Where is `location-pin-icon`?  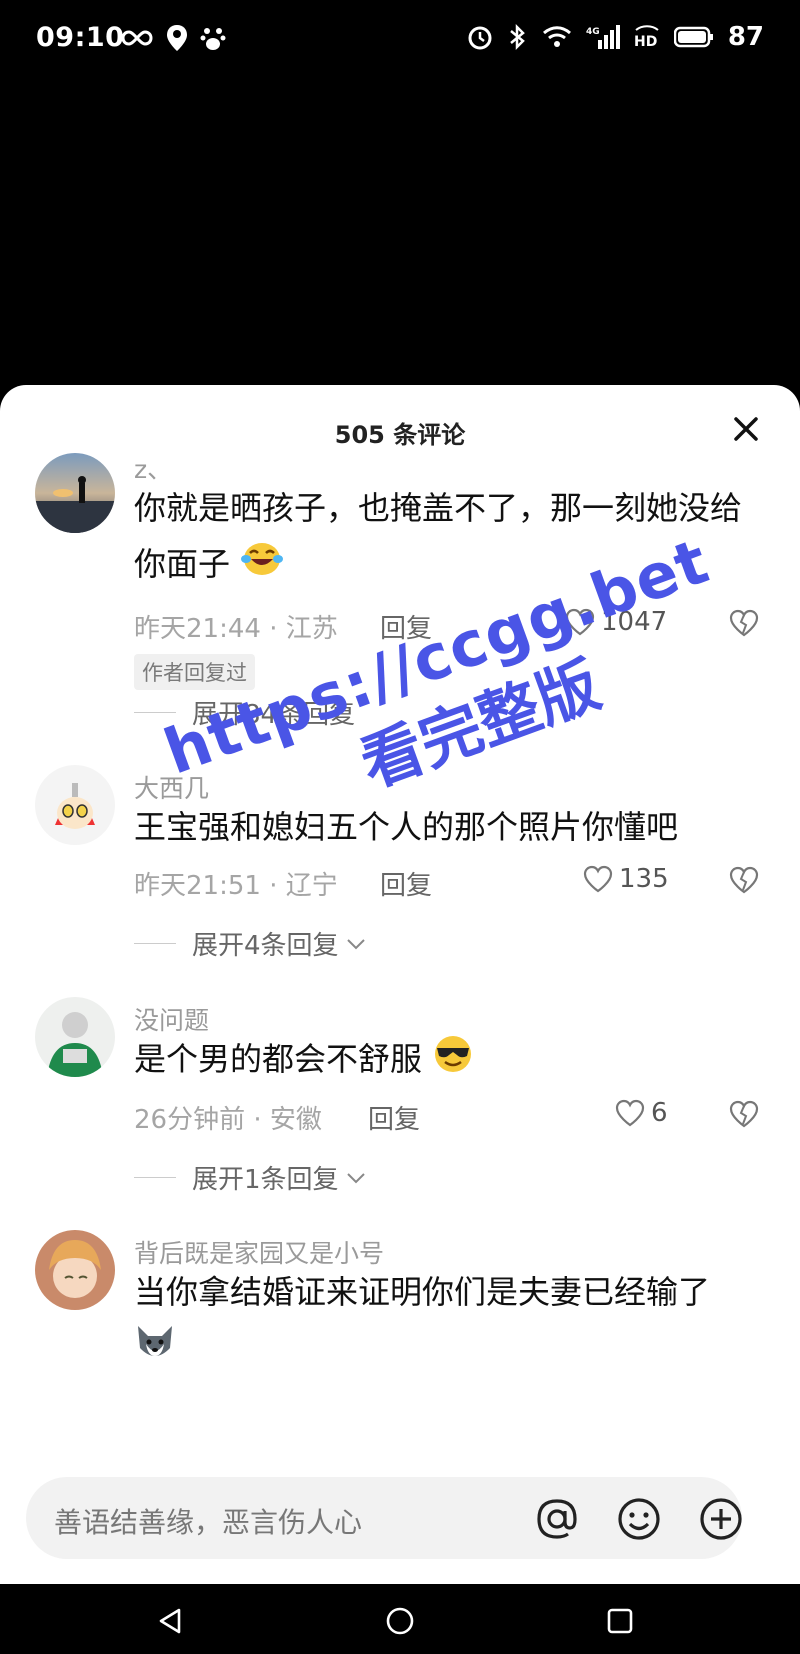
location-pin-icon is located at coordinates (177, 38).